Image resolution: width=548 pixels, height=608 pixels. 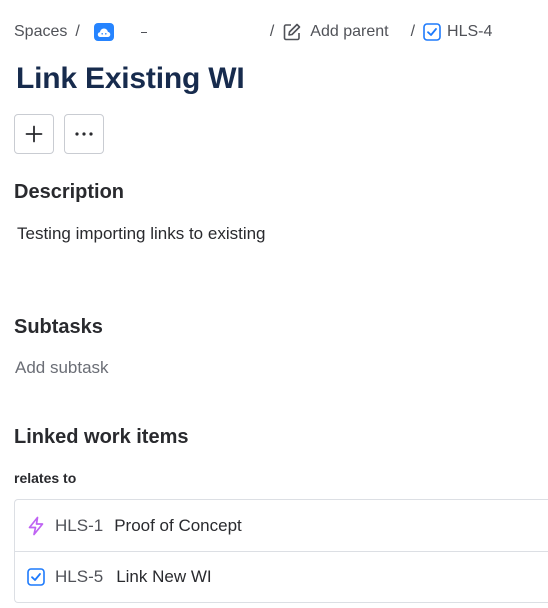 I want to click on page-title: Link Existing WI, so click(x=130, y=79).